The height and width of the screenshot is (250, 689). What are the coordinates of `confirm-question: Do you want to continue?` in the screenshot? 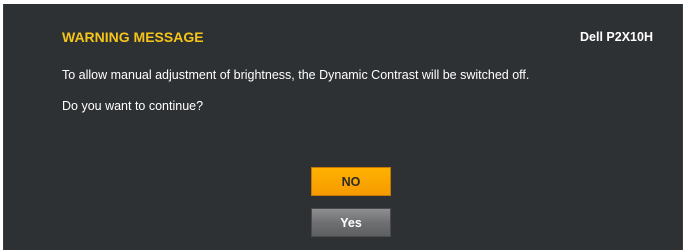 It's located at (133, 106).